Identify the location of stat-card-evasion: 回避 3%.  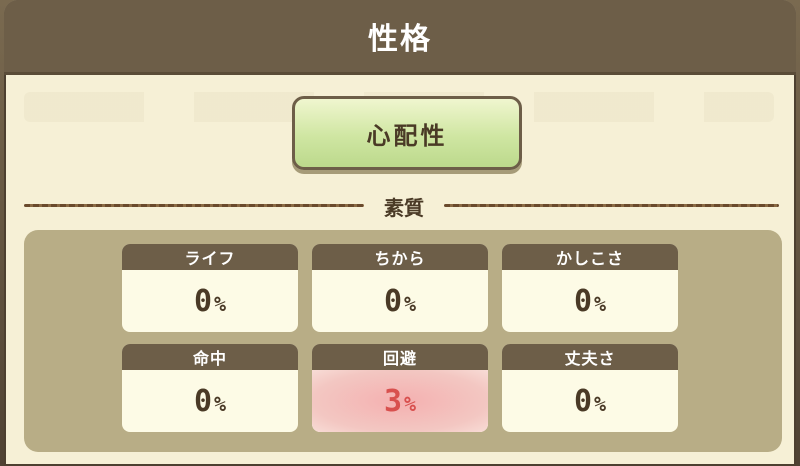
(400, 388).